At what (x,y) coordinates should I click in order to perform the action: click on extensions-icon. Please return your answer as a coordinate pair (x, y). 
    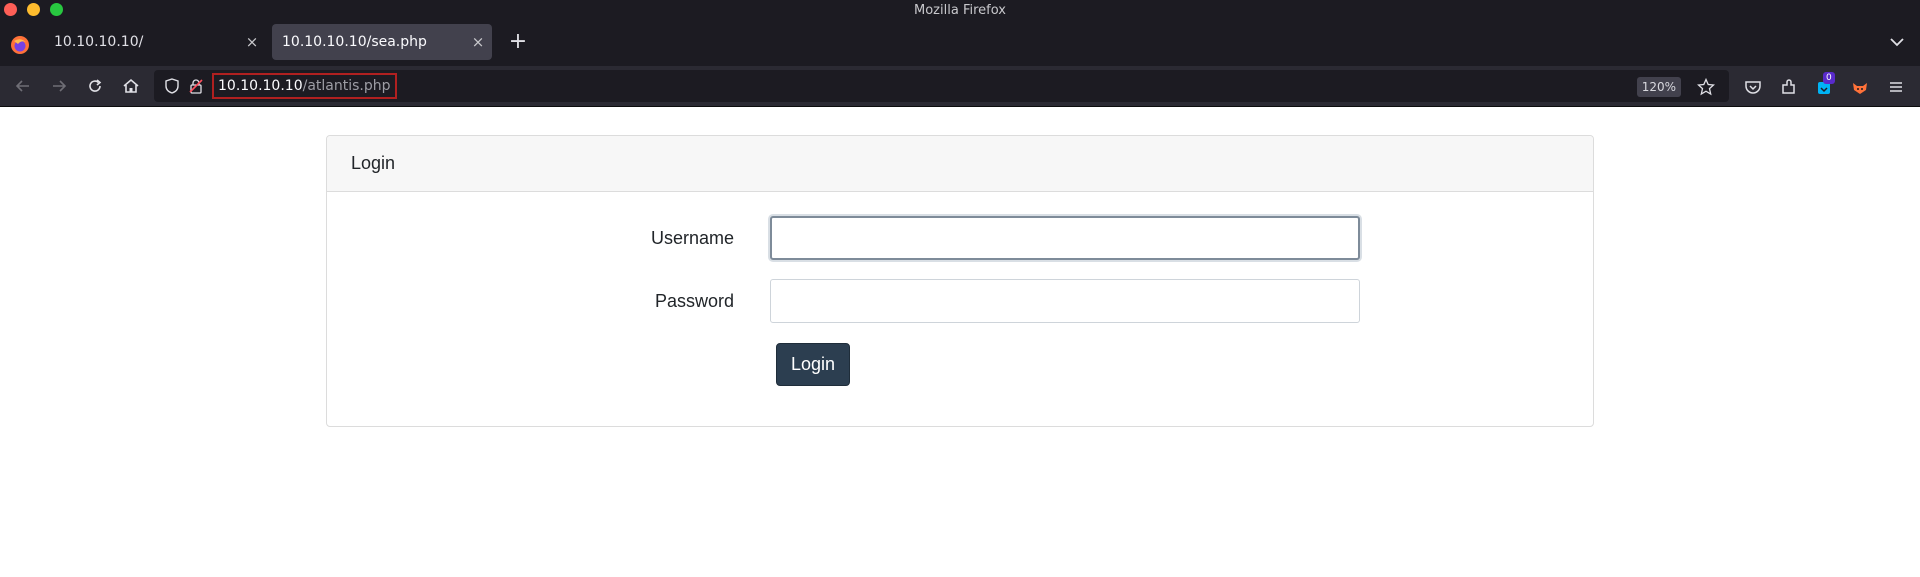
    Looking at the image, I should click on (1789, 87).